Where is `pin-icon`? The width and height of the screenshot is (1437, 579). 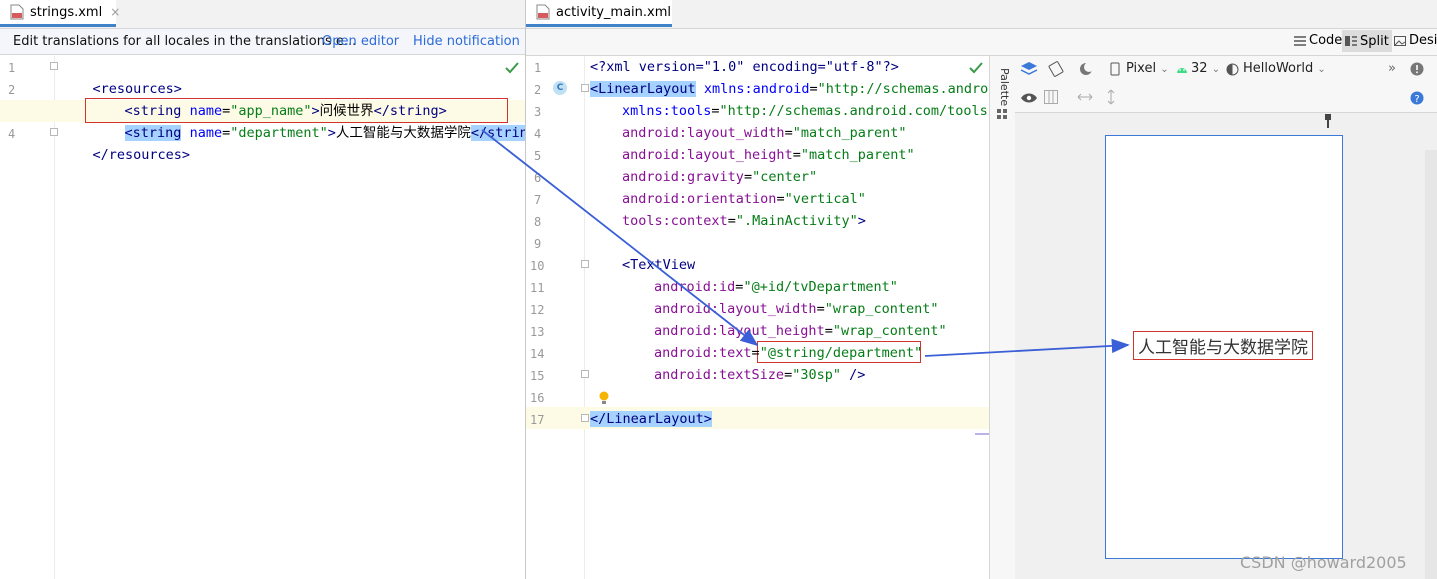
pin-icon is located at coordinates (1328, 121).